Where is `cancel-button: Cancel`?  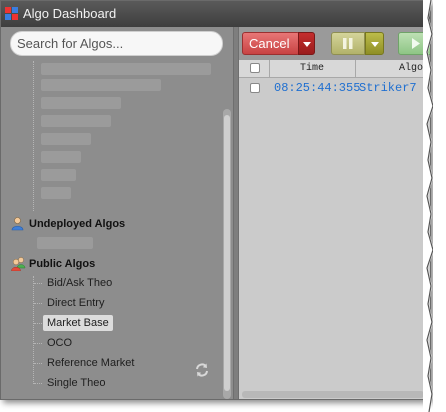
cancel-button: Cancel is located at coordinates (271, 43).